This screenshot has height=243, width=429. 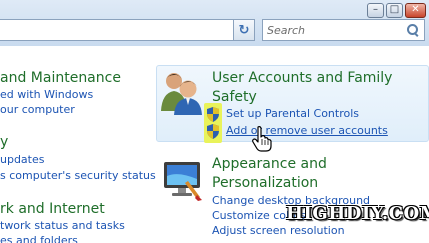 I want to click on display-paint-icon, so click(x=182, y=180).